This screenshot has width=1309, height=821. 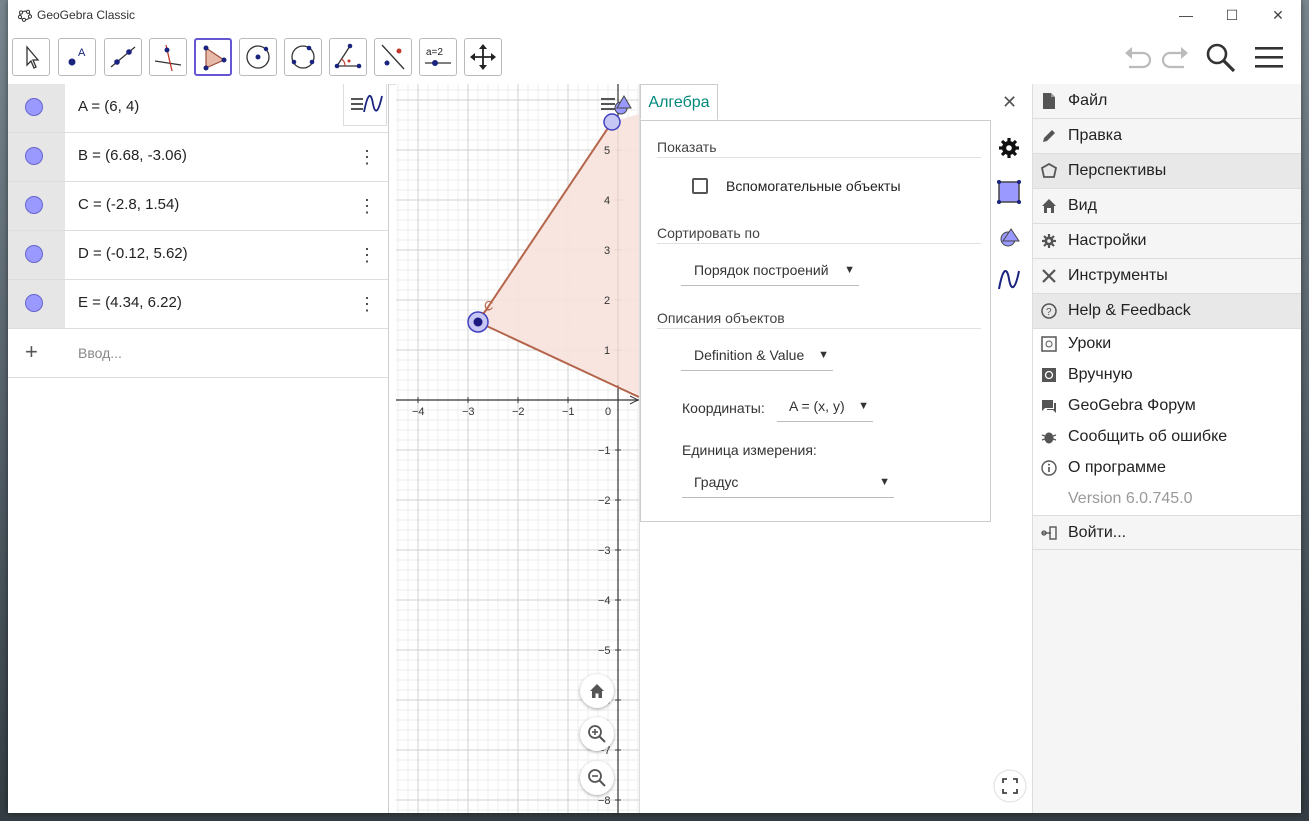 What do you see at coordinates (198, 304) in the screenshot?
I see `algebra-row-e: E = (4.34, 6.22) ⋮` at bounding box center [198, 304].